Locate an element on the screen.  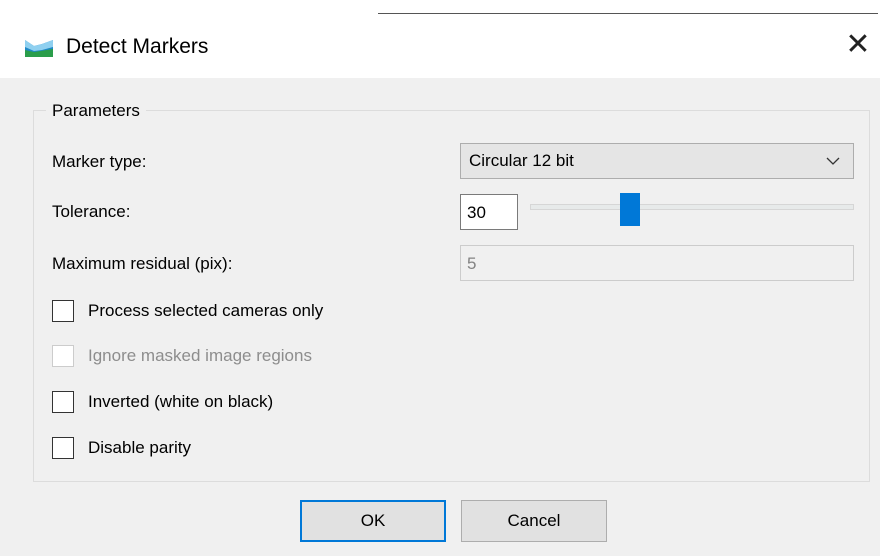
marker-type-select: Circular 12 bit is located at coordinates (657, 161).